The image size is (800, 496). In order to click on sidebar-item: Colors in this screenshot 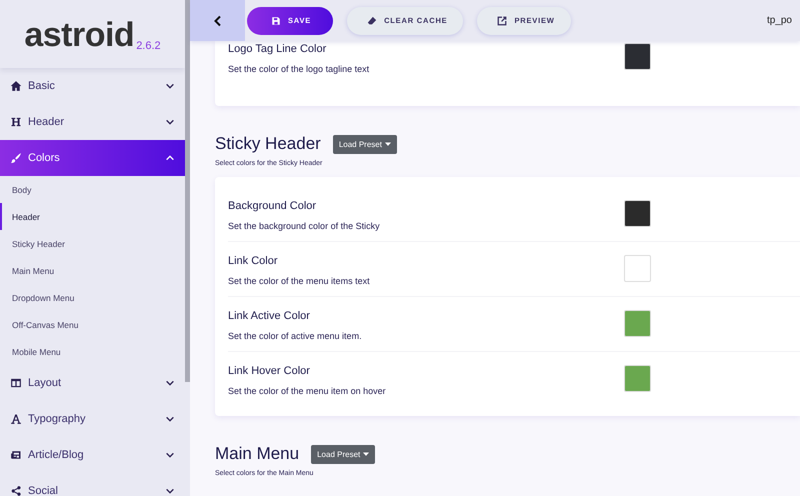, I will do `click(92, 158)`.